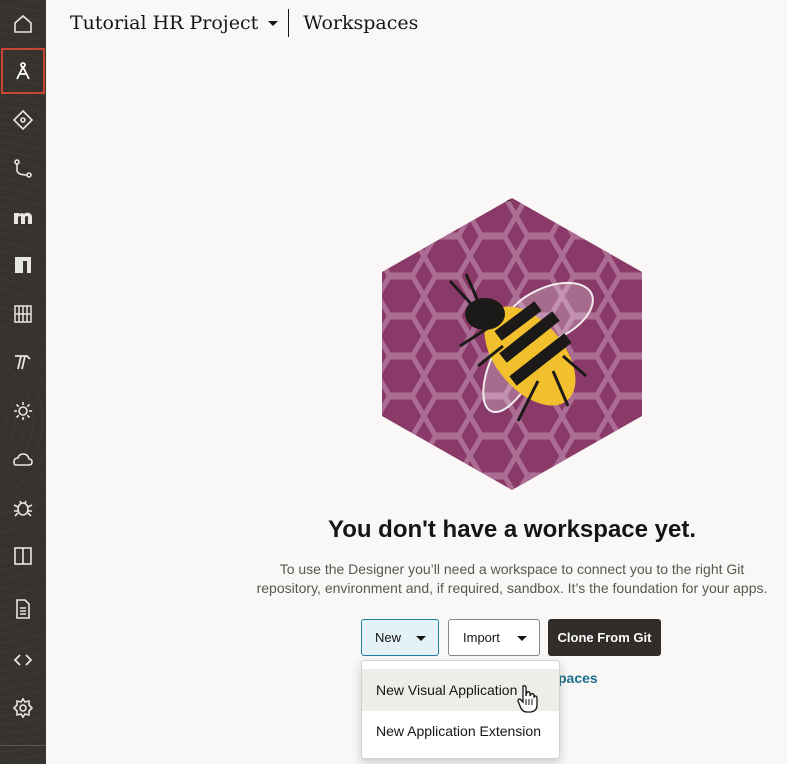  I want to click on npm-icon, so click(23, 265).